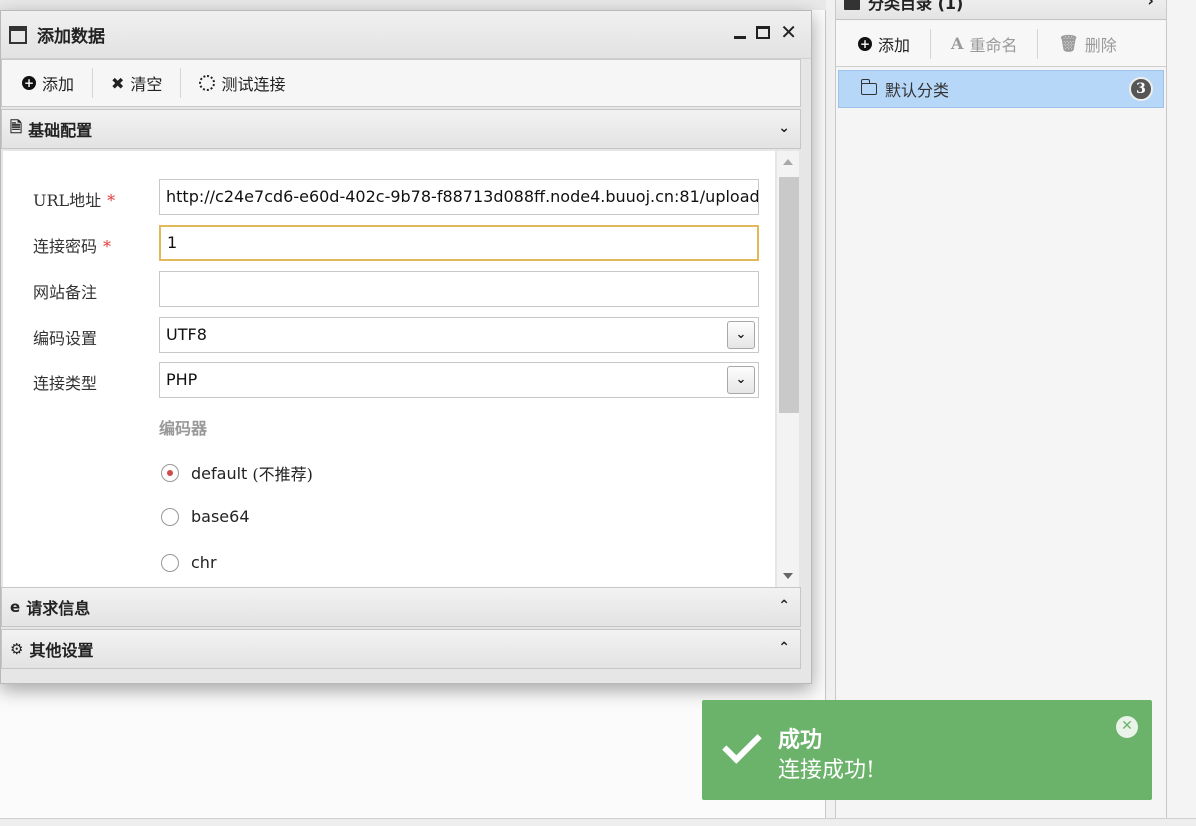 The width and height of the screenshot is (1196, 826). Describe the element at coordinates (118, 83) in the screenshot. I see `close-icon: ✖` at that location.